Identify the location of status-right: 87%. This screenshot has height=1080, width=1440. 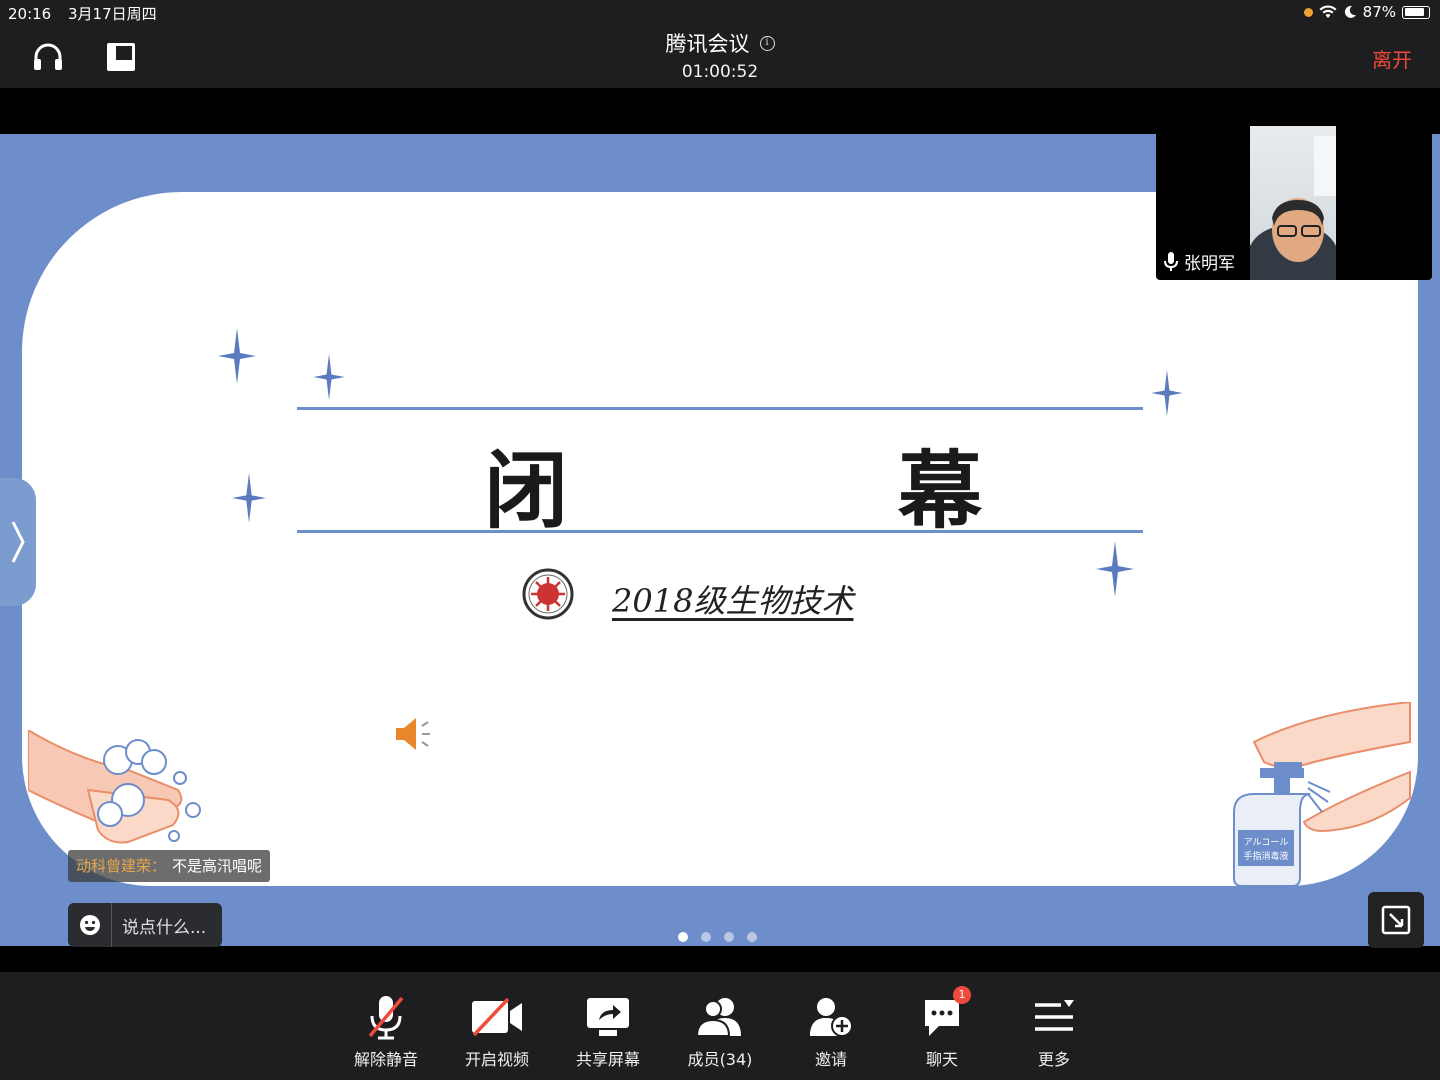
(1366, 12).